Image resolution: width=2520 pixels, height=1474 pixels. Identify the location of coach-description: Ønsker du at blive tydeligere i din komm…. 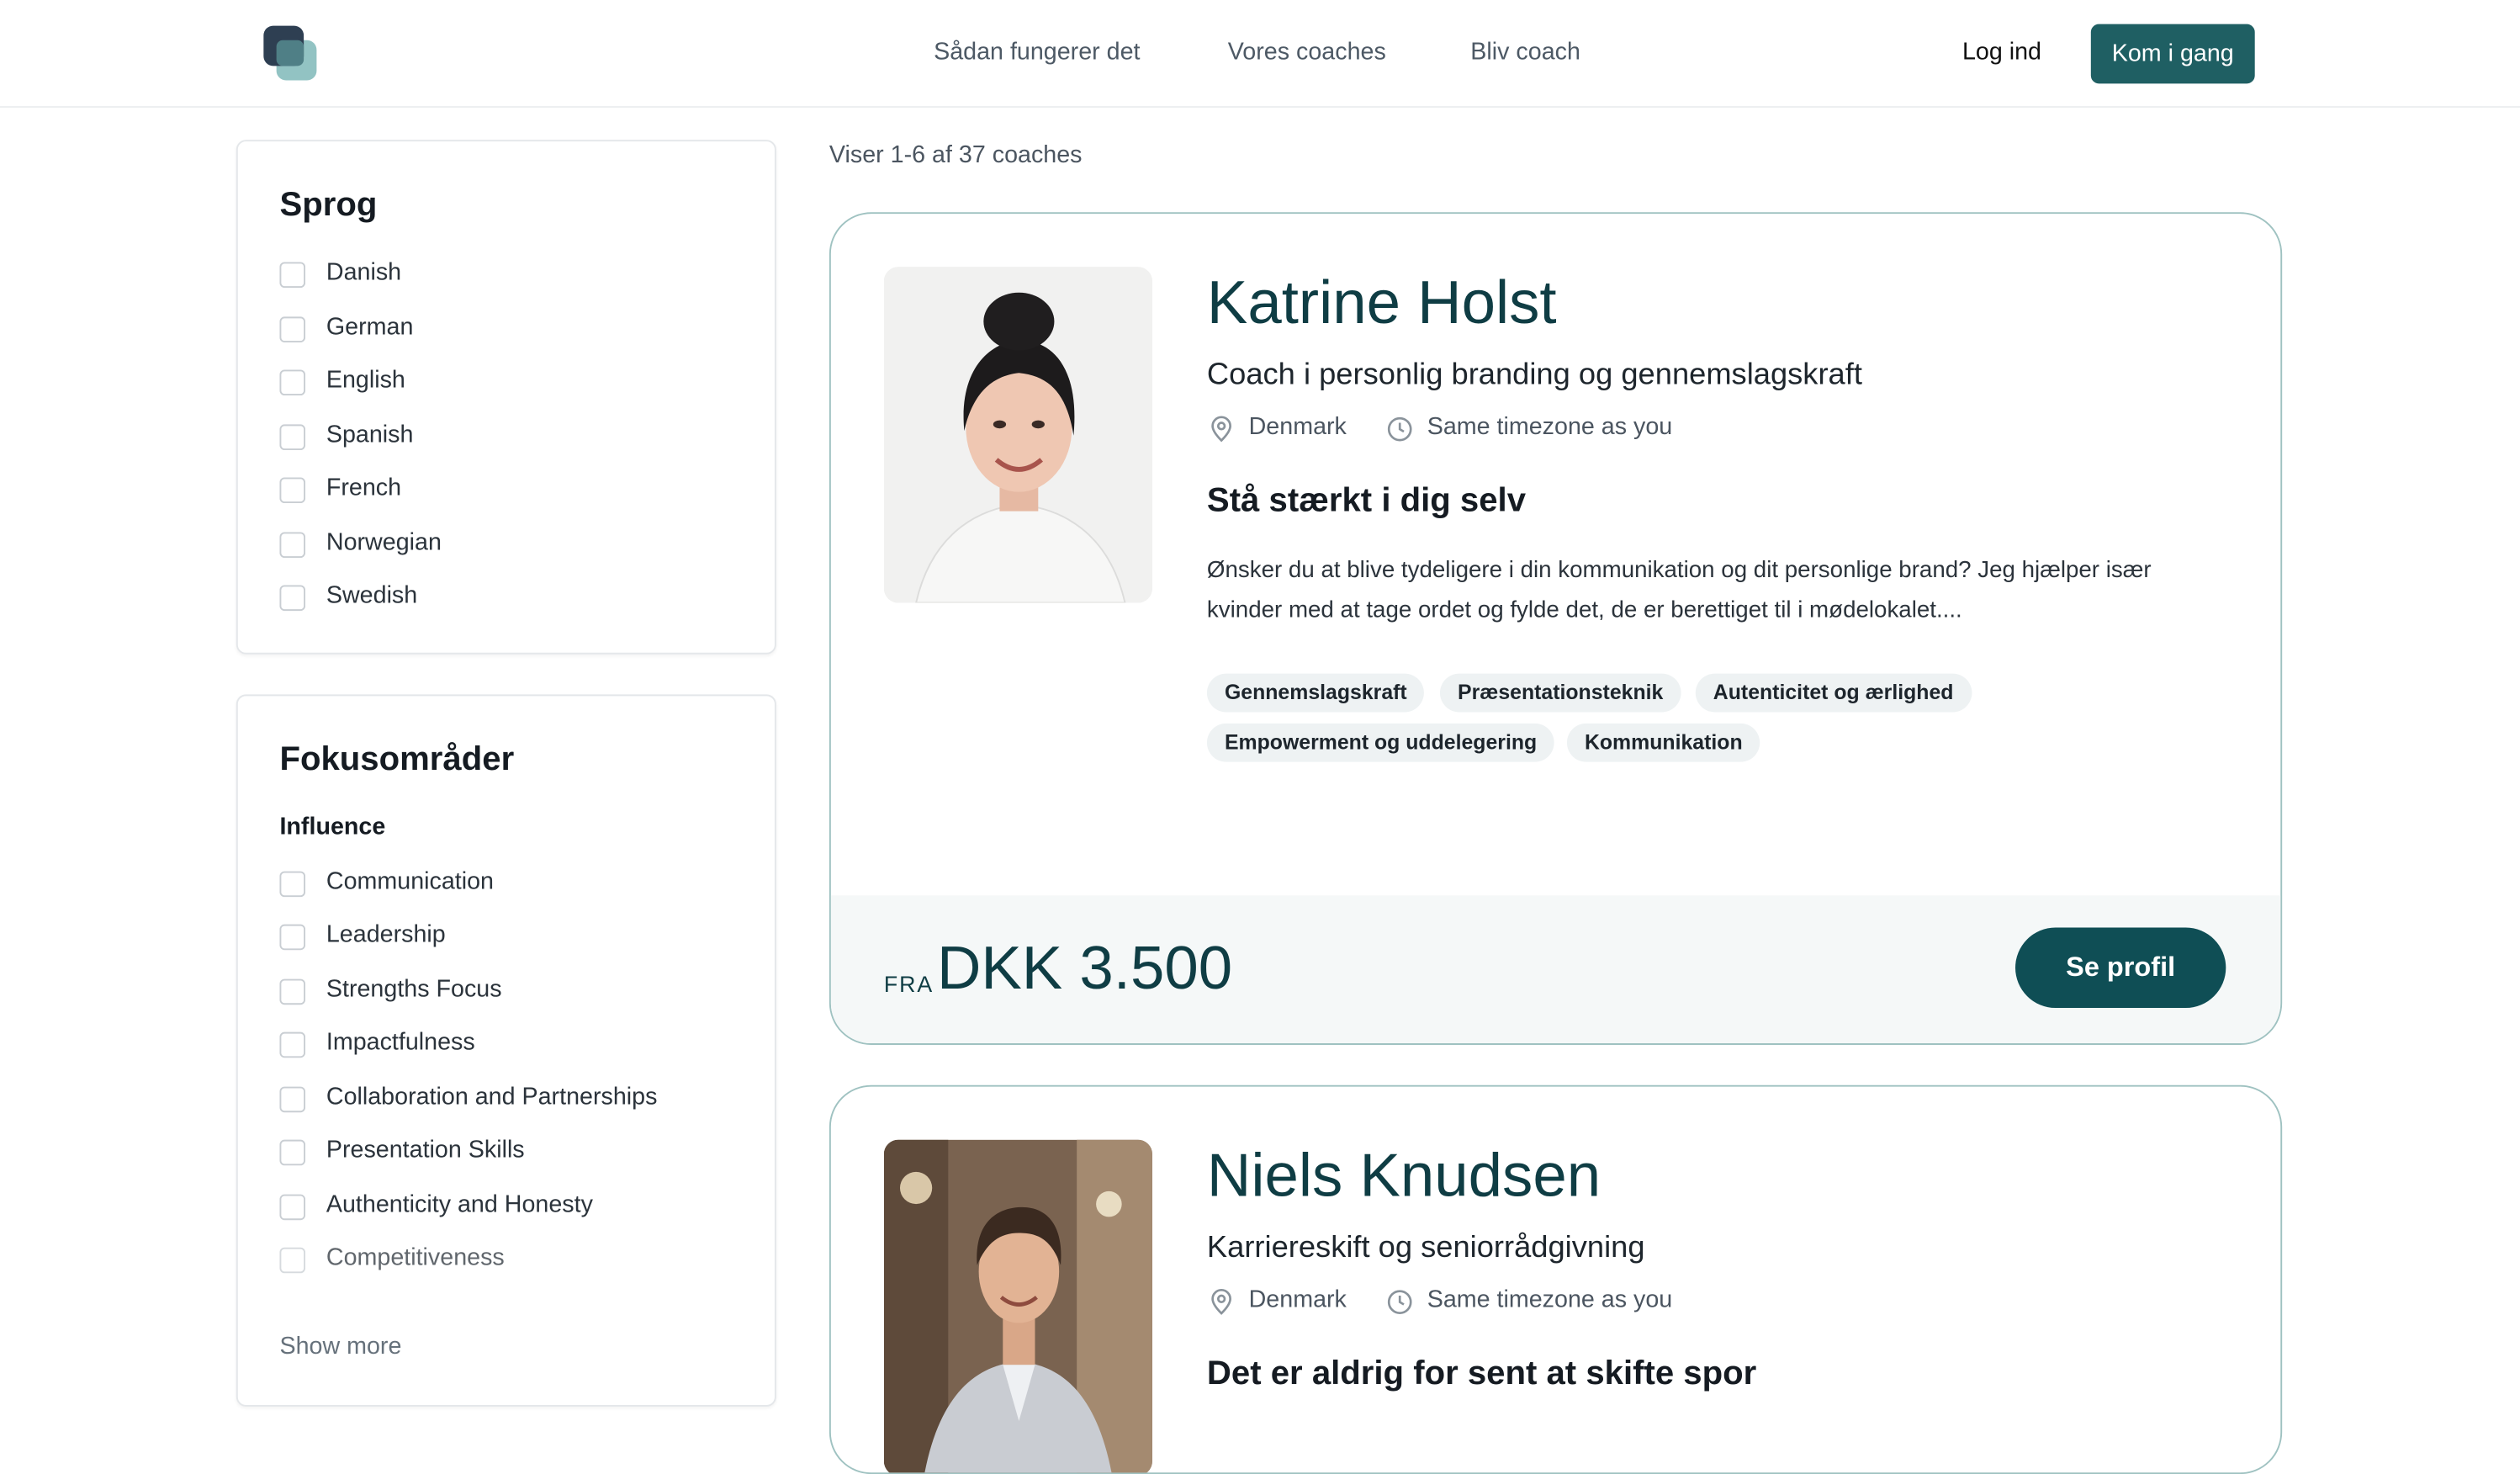
(1679, 591).